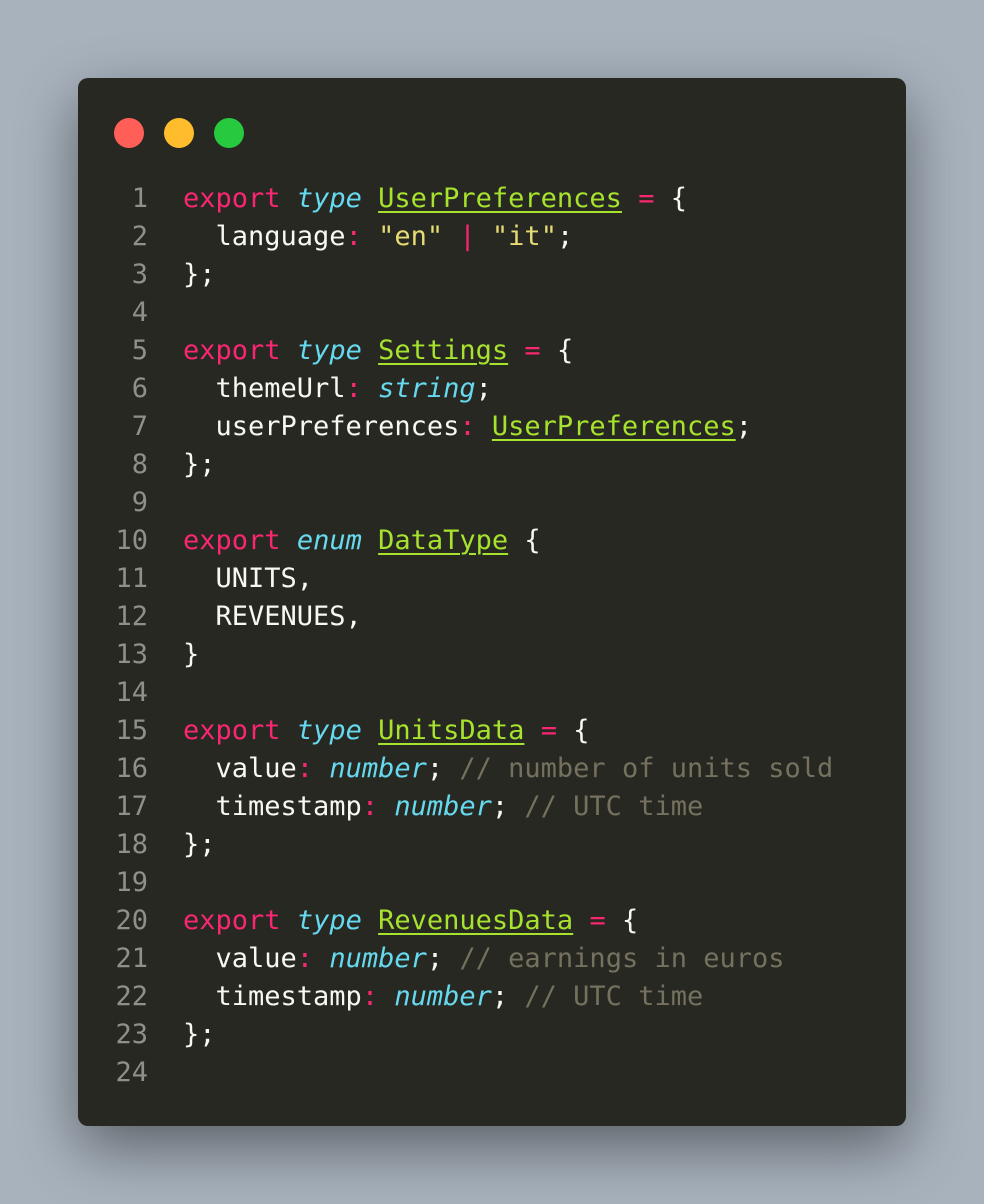 The width and height of the screenshot is (984, 1204). I want to click on maximize-button, so click(229, 133).